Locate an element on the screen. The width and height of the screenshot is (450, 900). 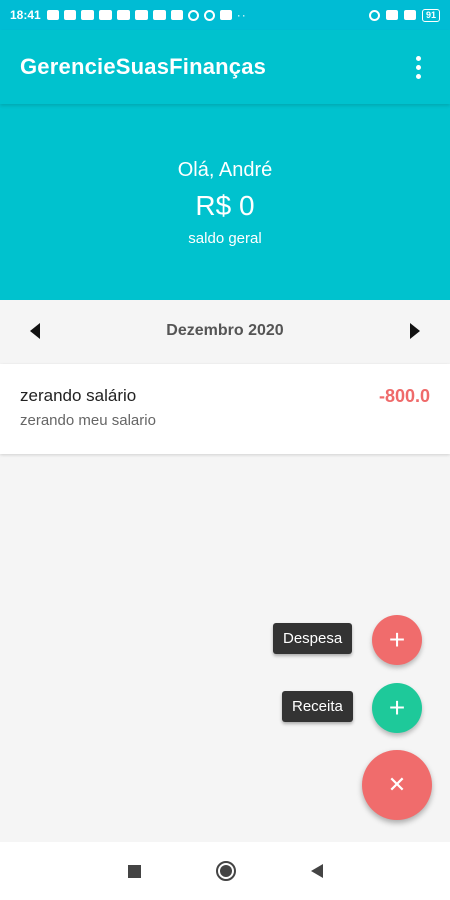
month-selector: Dezembro 2020 is located at coordinates (225, 331).